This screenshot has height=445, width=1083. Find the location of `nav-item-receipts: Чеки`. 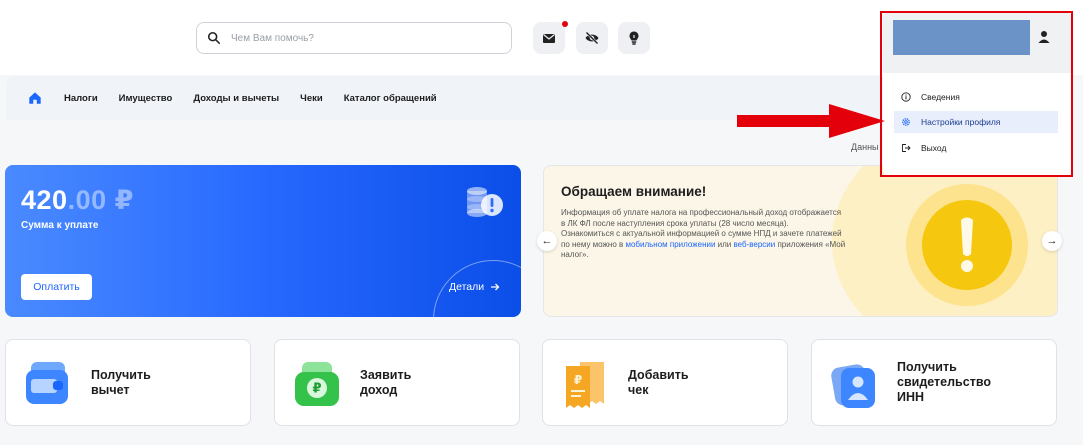

nav-item-receipts: Чеки is located at coordinates (311, 98).